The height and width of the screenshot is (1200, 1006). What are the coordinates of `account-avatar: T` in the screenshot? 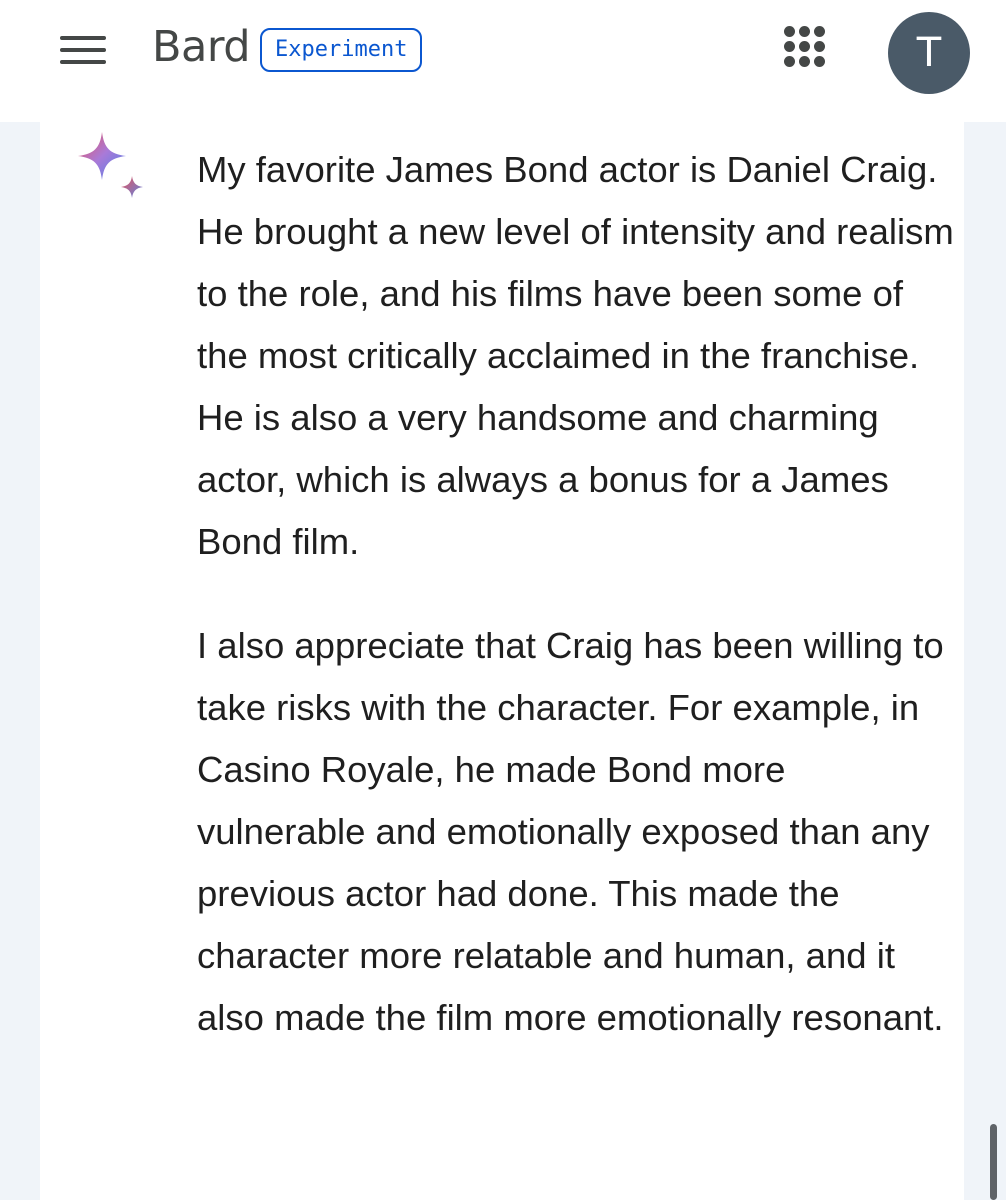 It's located at (929, 53).